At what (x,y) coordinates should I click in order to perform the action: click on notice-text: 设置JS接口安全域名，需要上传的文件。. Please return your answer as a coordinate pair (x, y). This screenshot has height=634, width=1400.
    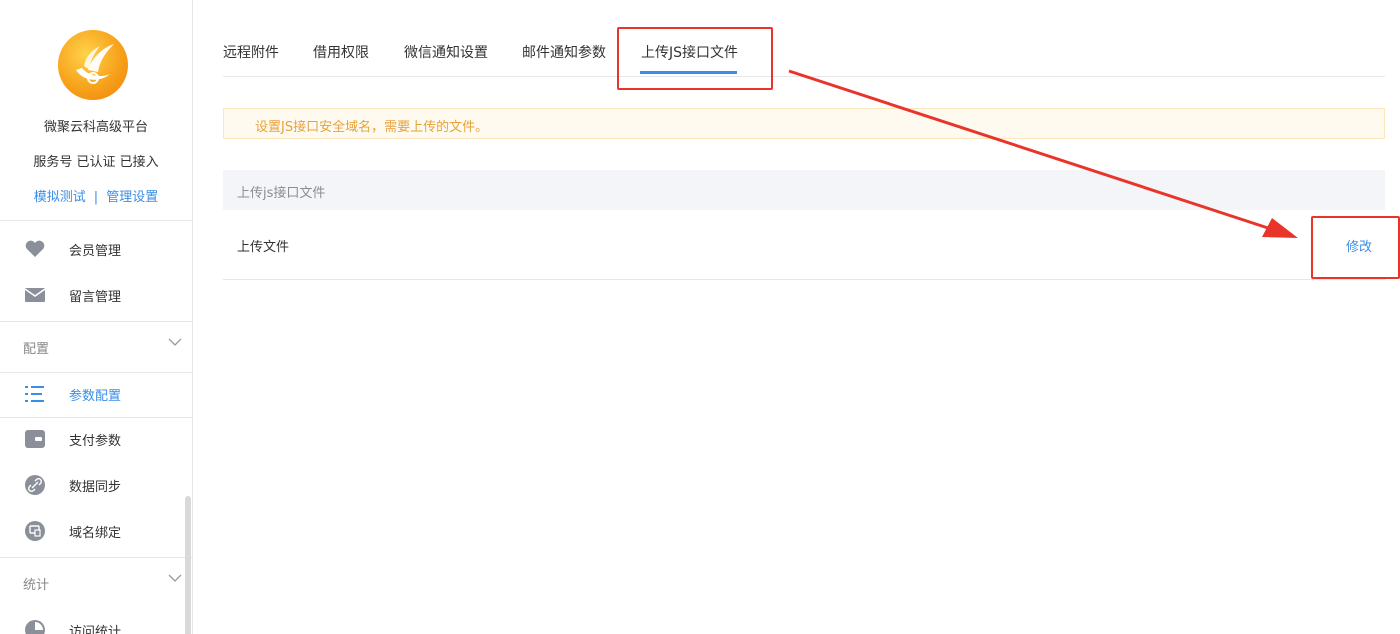
    Looking at the image, I should click on (372, 127).